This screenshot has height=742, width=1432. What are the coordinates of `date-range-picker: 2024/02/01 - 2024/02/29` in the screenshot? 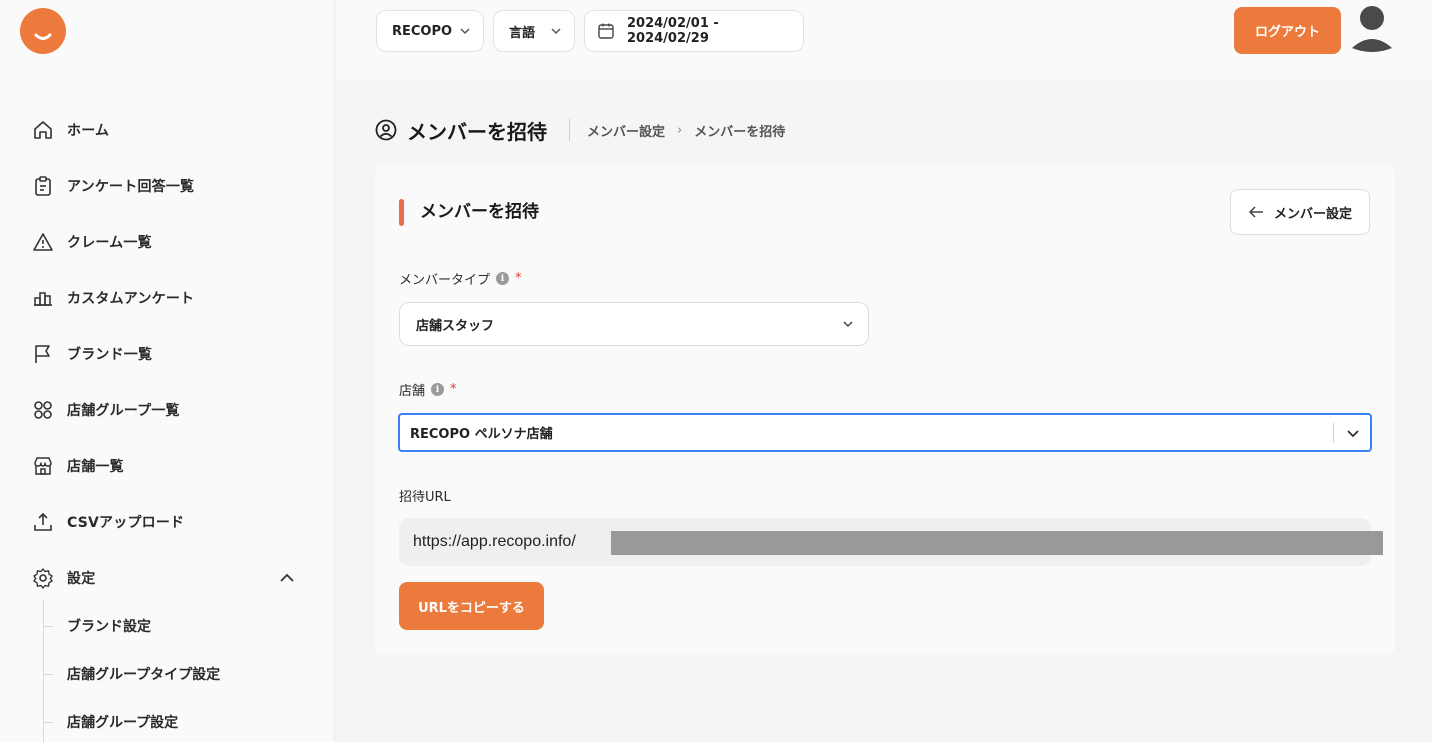 It's located at (694, 31).